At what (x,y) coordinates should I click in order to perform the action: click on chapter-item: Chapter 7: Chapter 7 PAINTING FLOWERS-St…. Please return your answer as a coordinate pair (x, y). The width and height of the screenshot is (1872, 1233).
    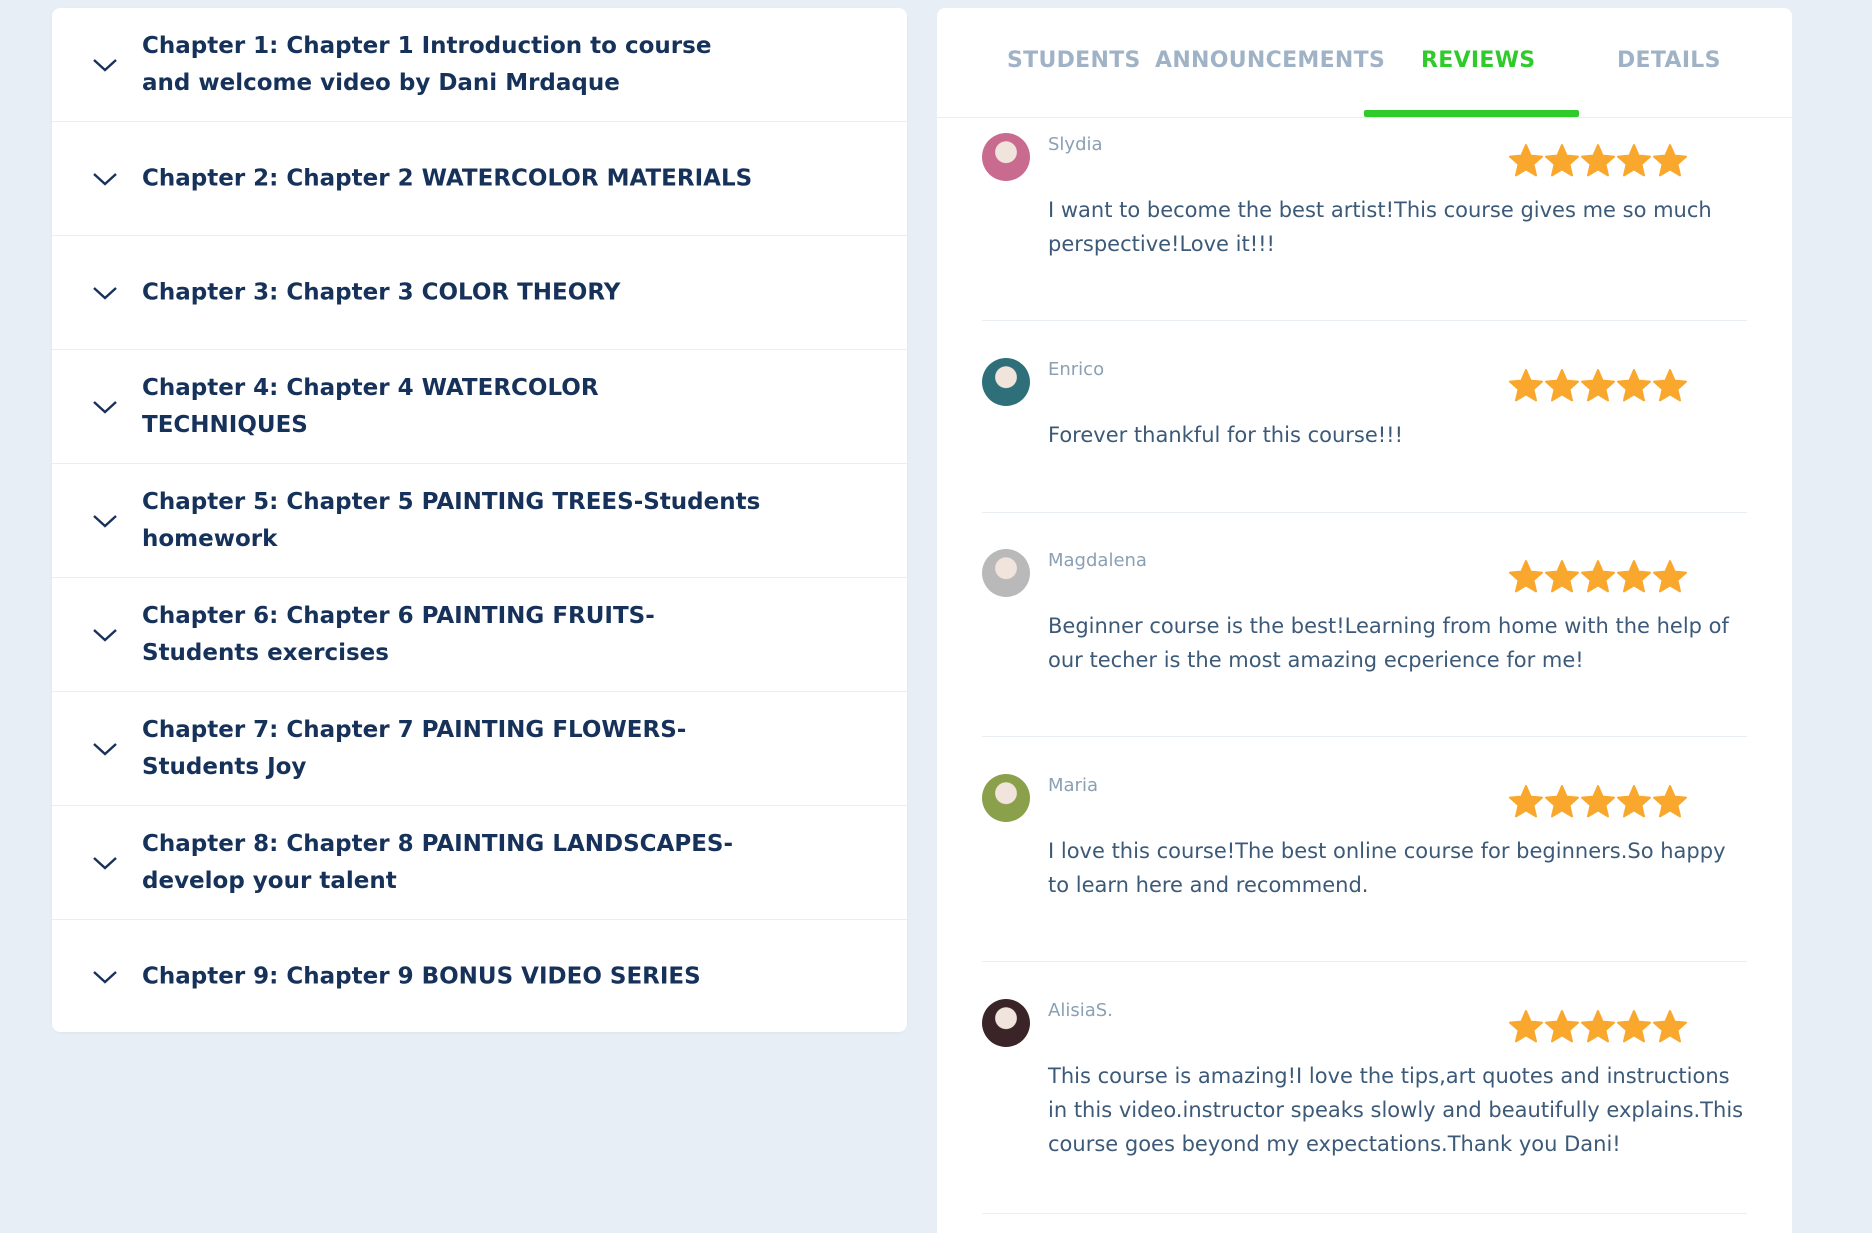
    Looking at the image, I should click on (479, 749).